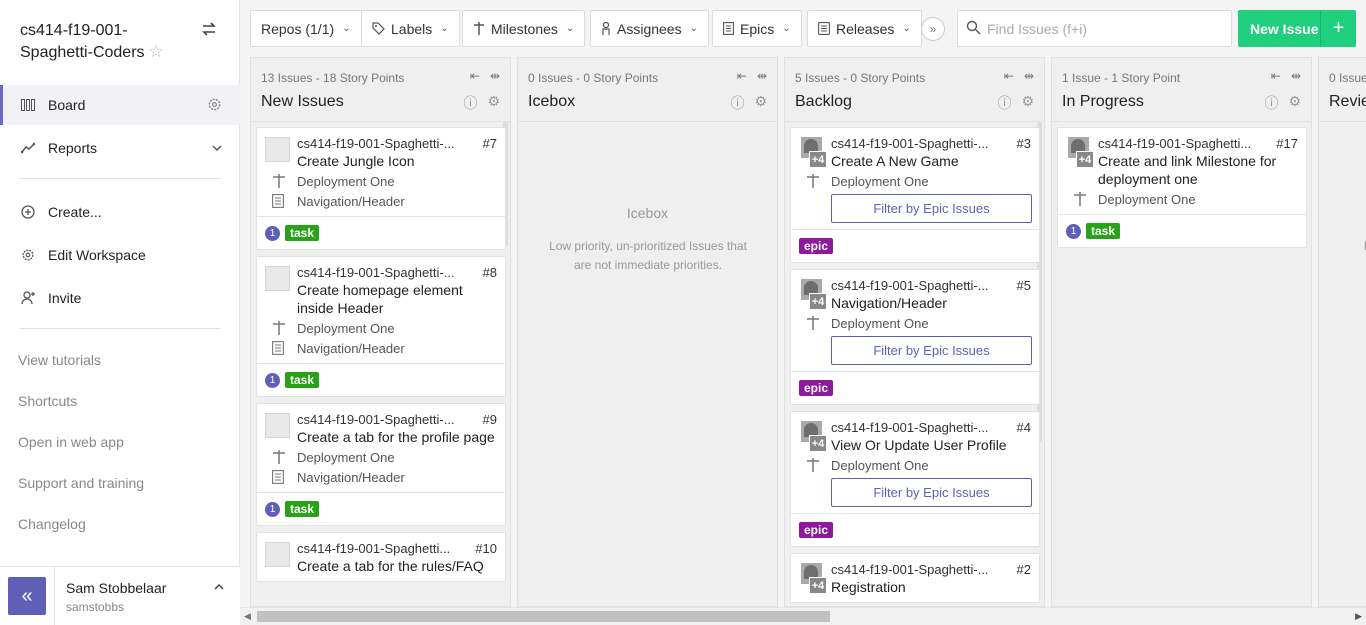  What do you see at coordinates (306, 28) in the screenshot?
I see `repos-filter-button: Repos (1/1) ⌄` at bounding box center [306, 28].